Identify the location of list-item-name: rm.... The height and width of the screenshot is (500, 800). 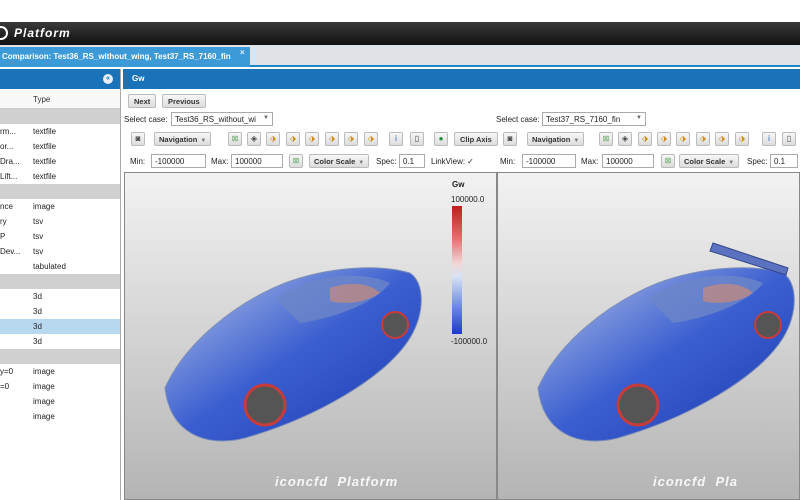
(8, 131).